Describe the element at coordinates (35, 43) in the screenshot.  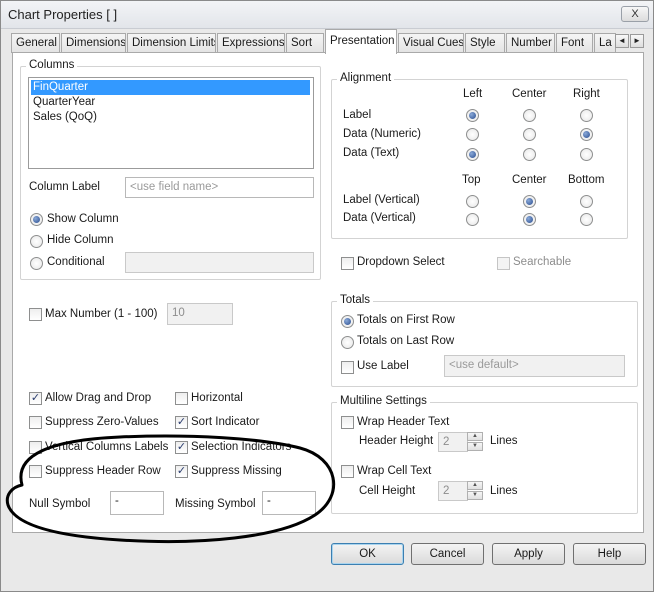
I see `tab-general: General` at that location.